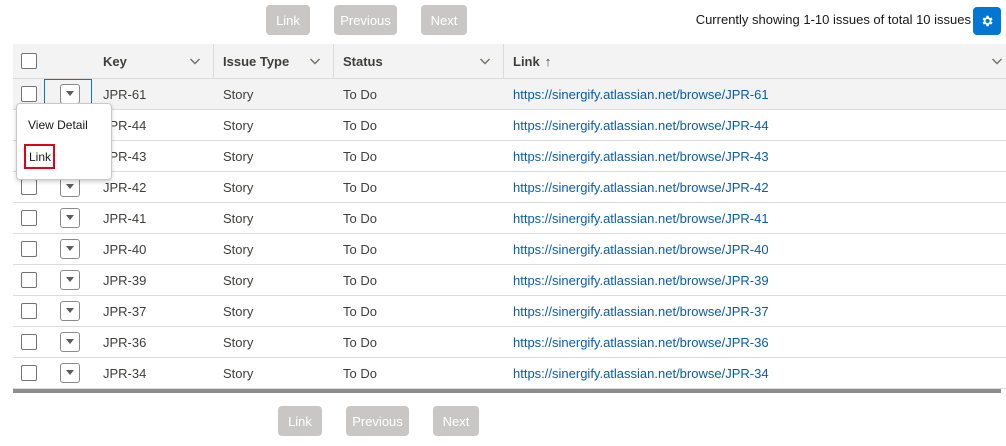 The image size is (1006, 446). I want to click on cell-key: JPR-34, so click(125, 373).